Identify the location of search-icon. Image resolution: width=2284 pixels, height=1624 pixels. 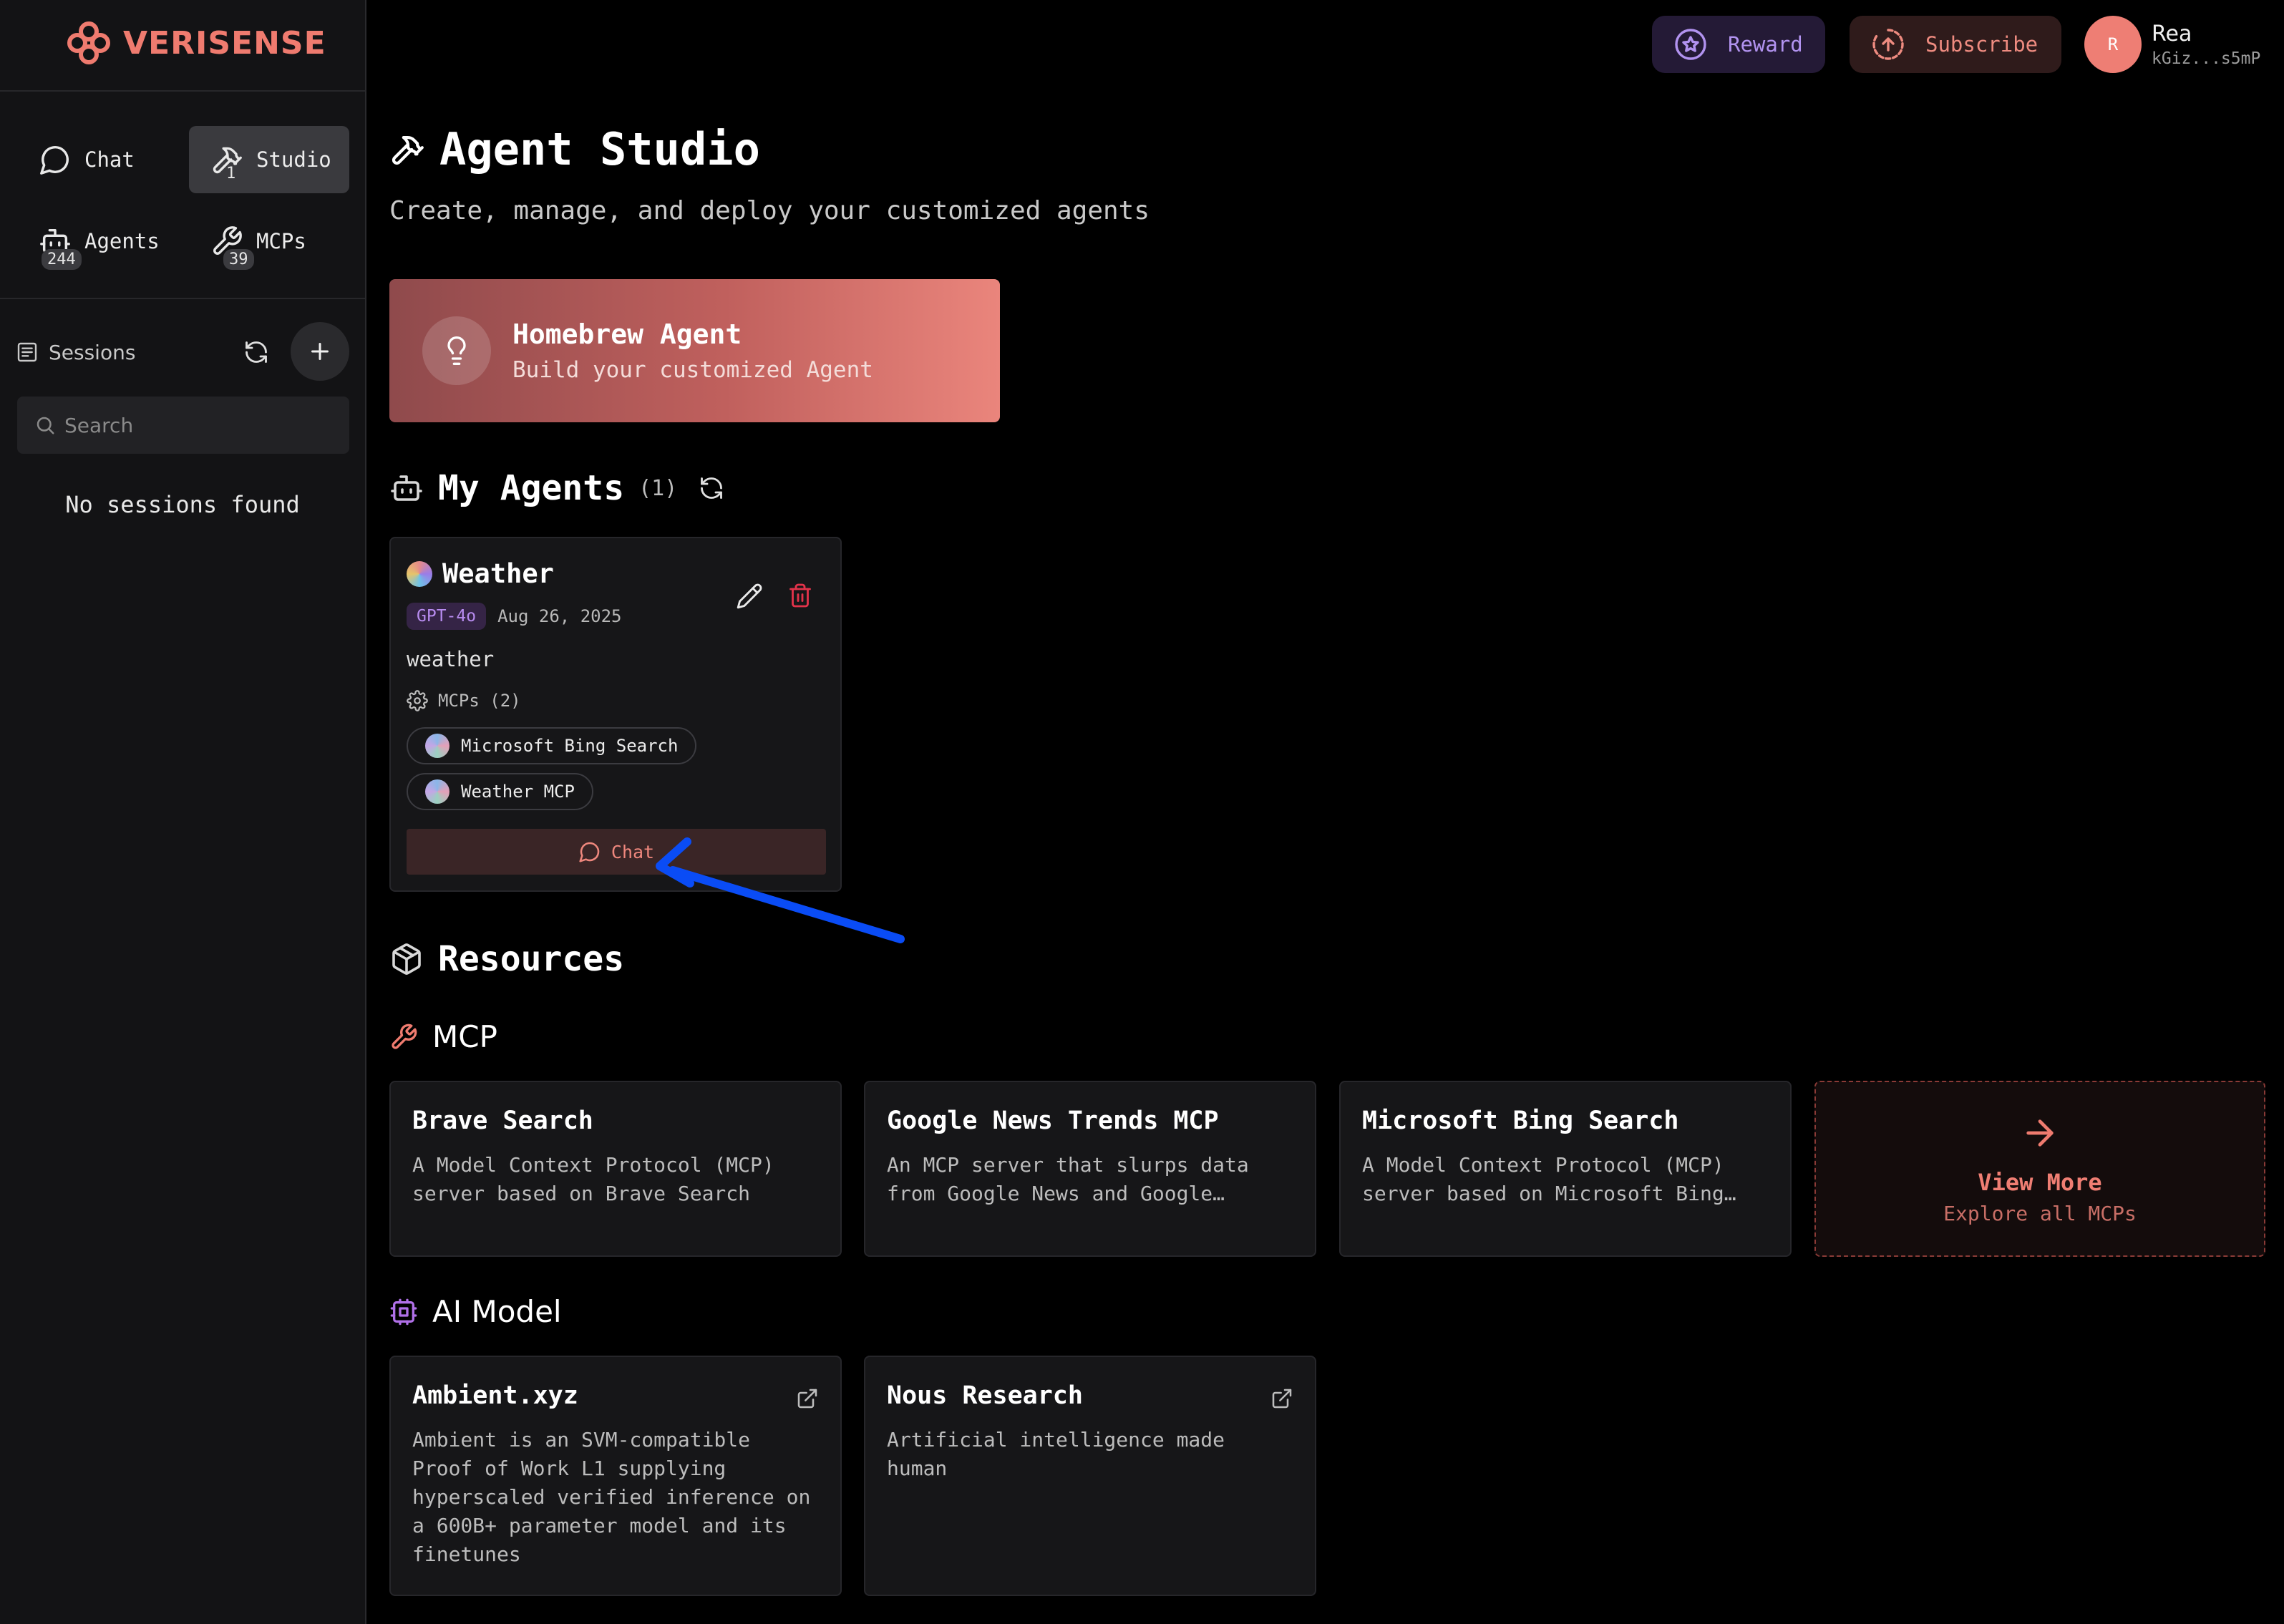
(45, 425).